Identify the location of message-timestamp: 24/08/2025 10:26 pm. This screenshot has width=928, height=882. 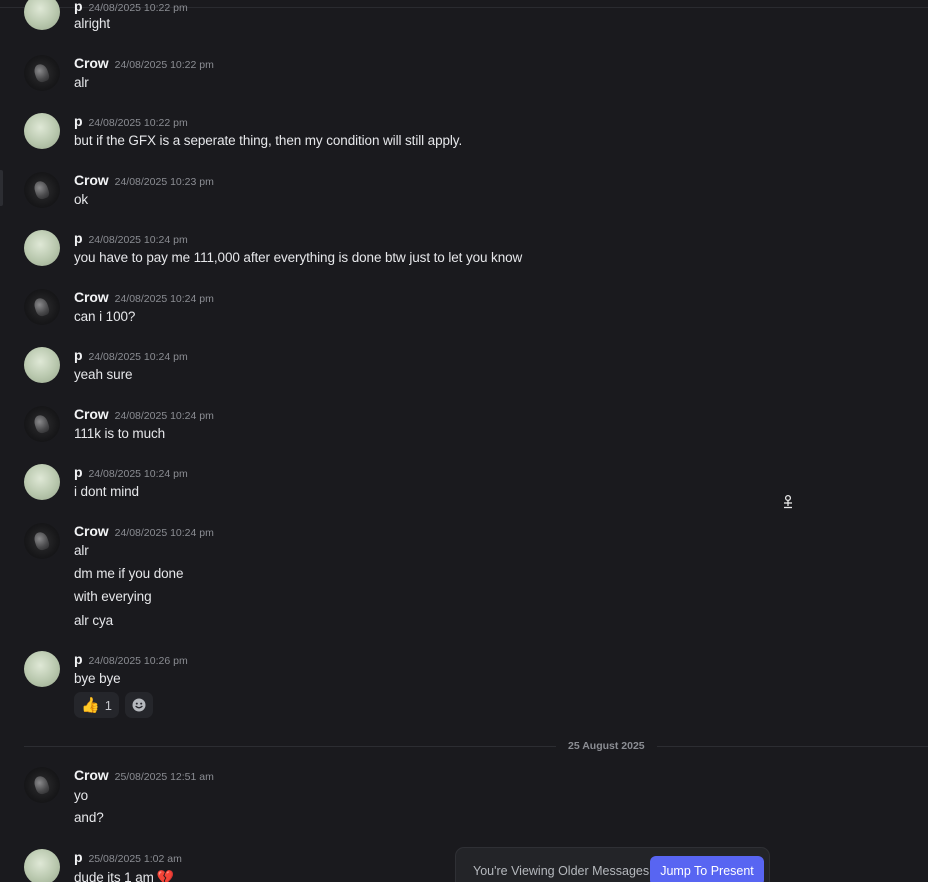
(138, 661).